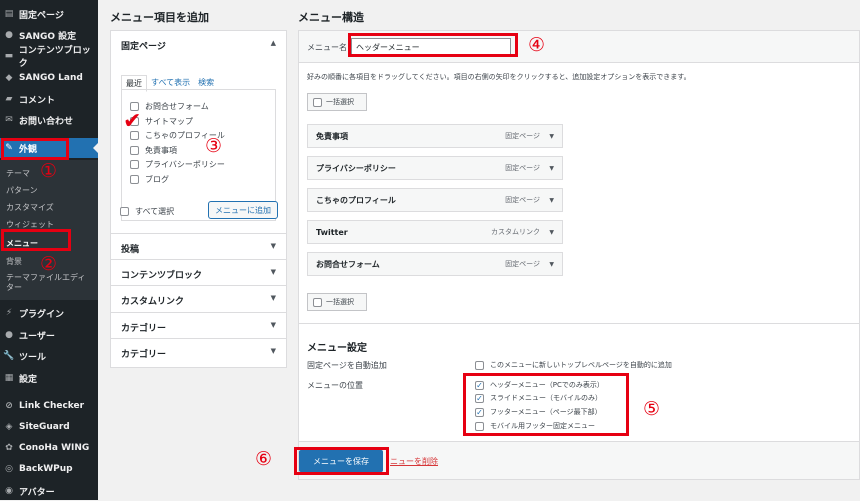  Describe the element at coordinates (198, 325) in the screenshot. I see `categories-accordion-header: カテゴリー ▼` at that location.